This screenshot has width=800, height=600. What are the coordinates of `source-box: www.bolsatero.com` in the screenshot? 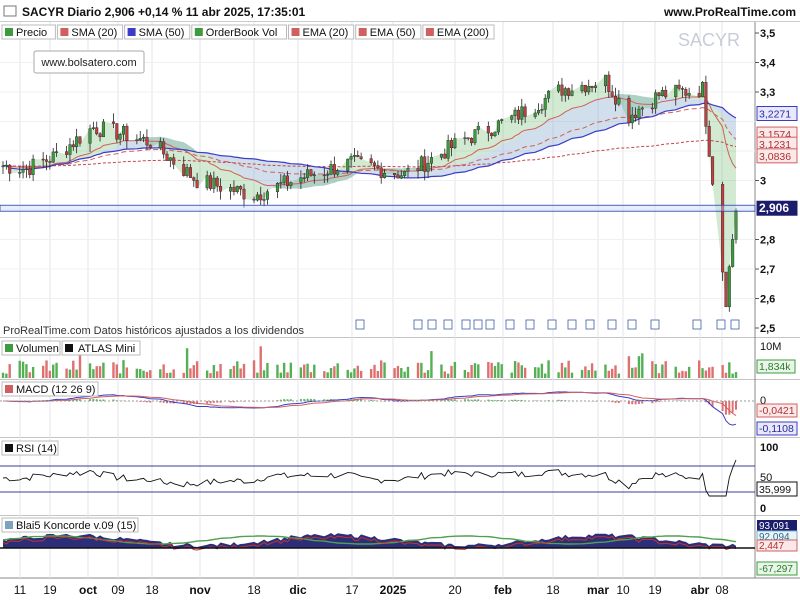 It's located at (89, 62).